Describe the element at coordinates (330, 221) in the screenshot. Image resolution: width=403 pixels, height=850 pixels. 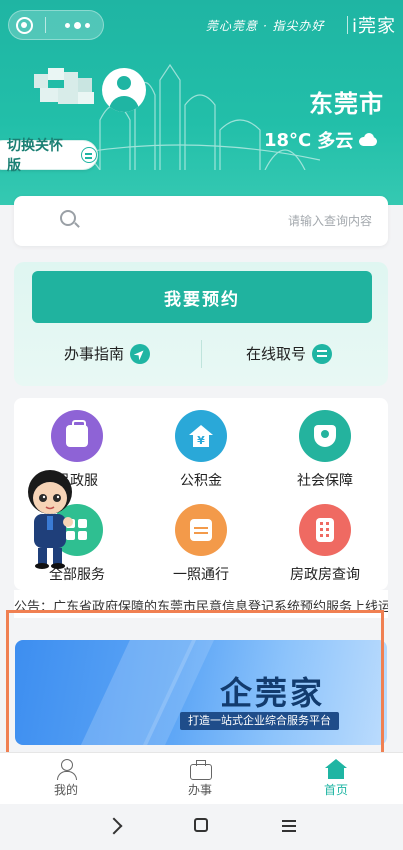
I see `search-placeholder: 请输入查询内容` at that location.